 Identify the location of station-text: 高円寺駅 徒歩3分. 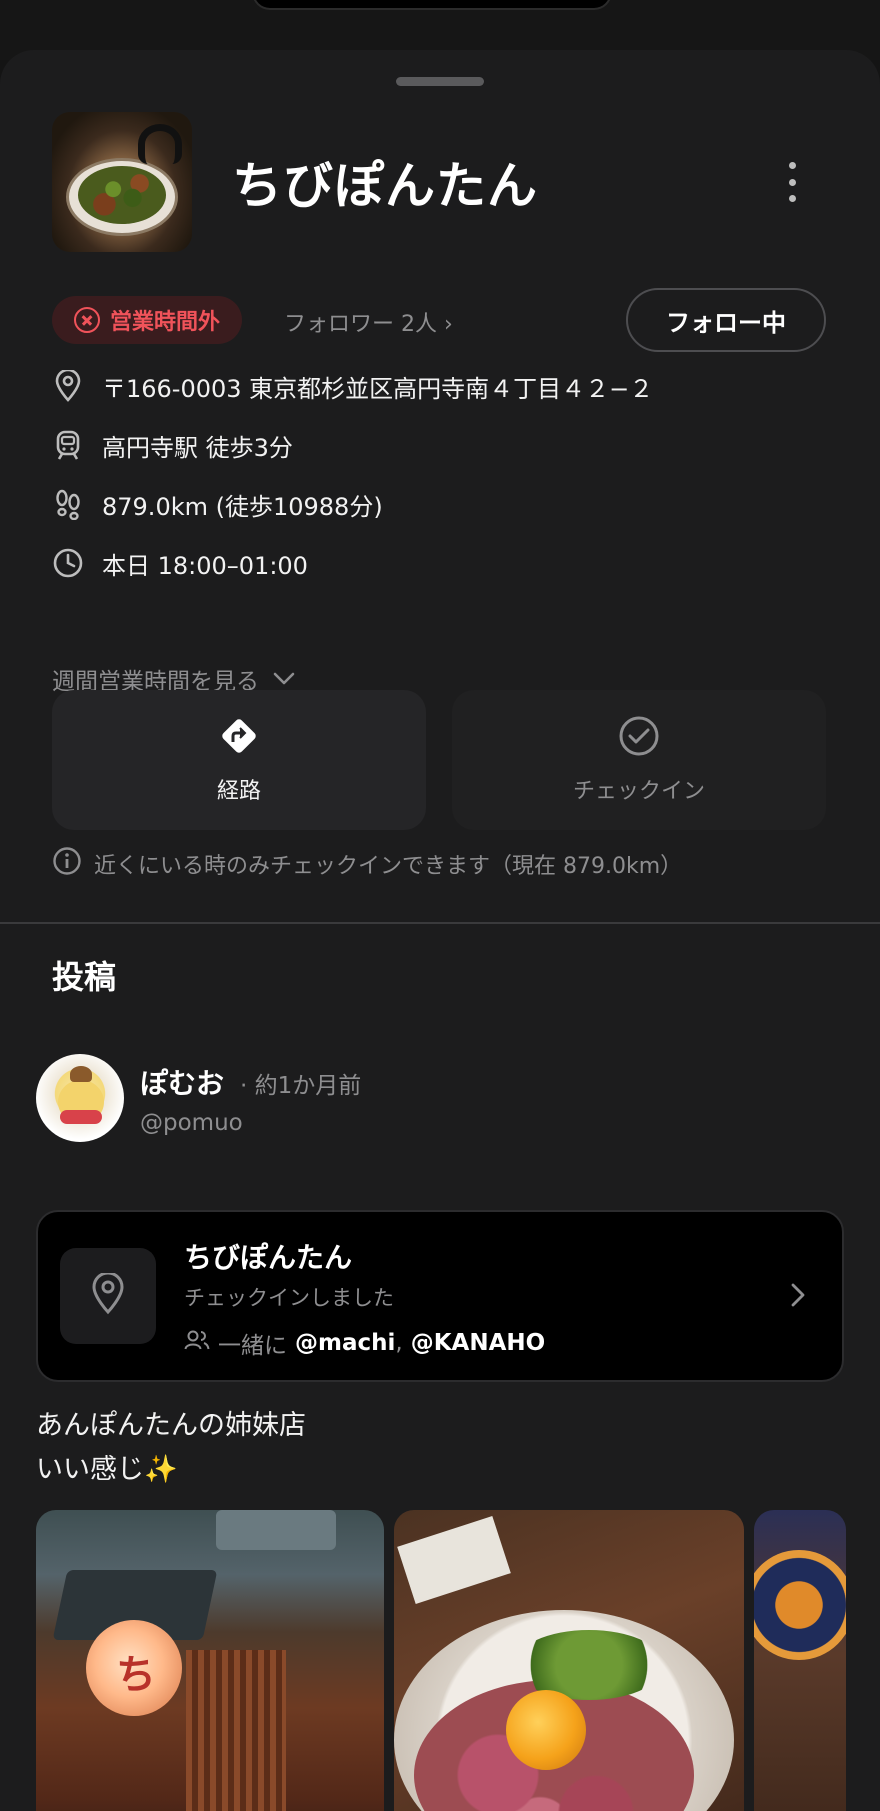
(197, 447).